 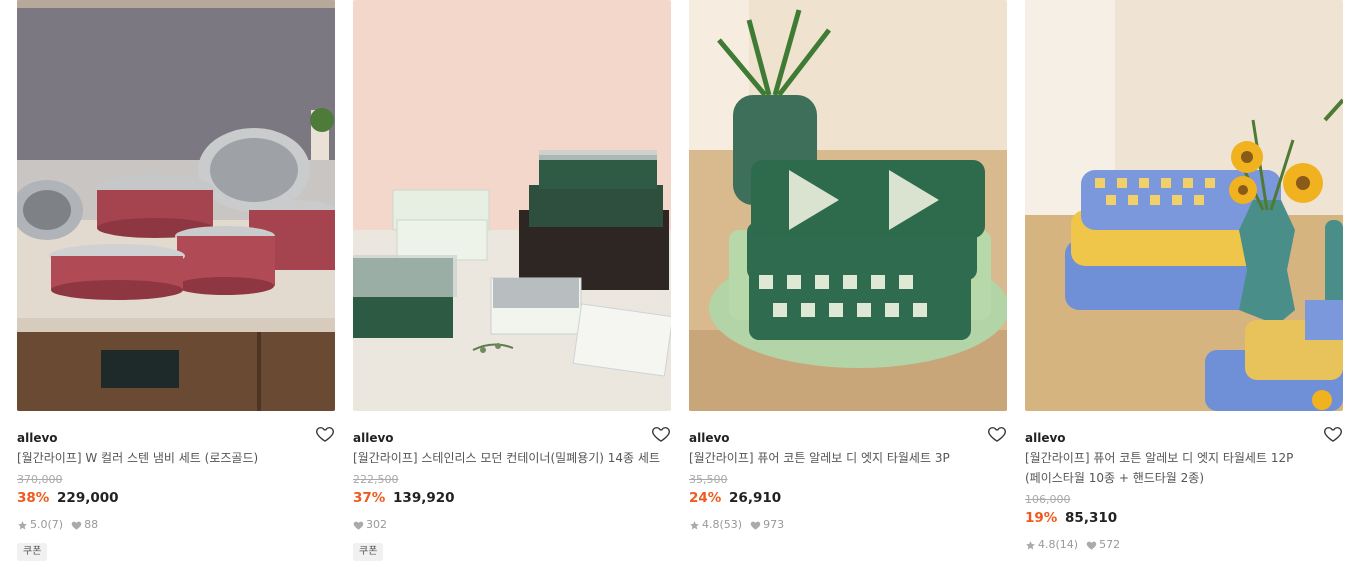 I want to click on discount-rate: 24%, so click(x=705, y=498).